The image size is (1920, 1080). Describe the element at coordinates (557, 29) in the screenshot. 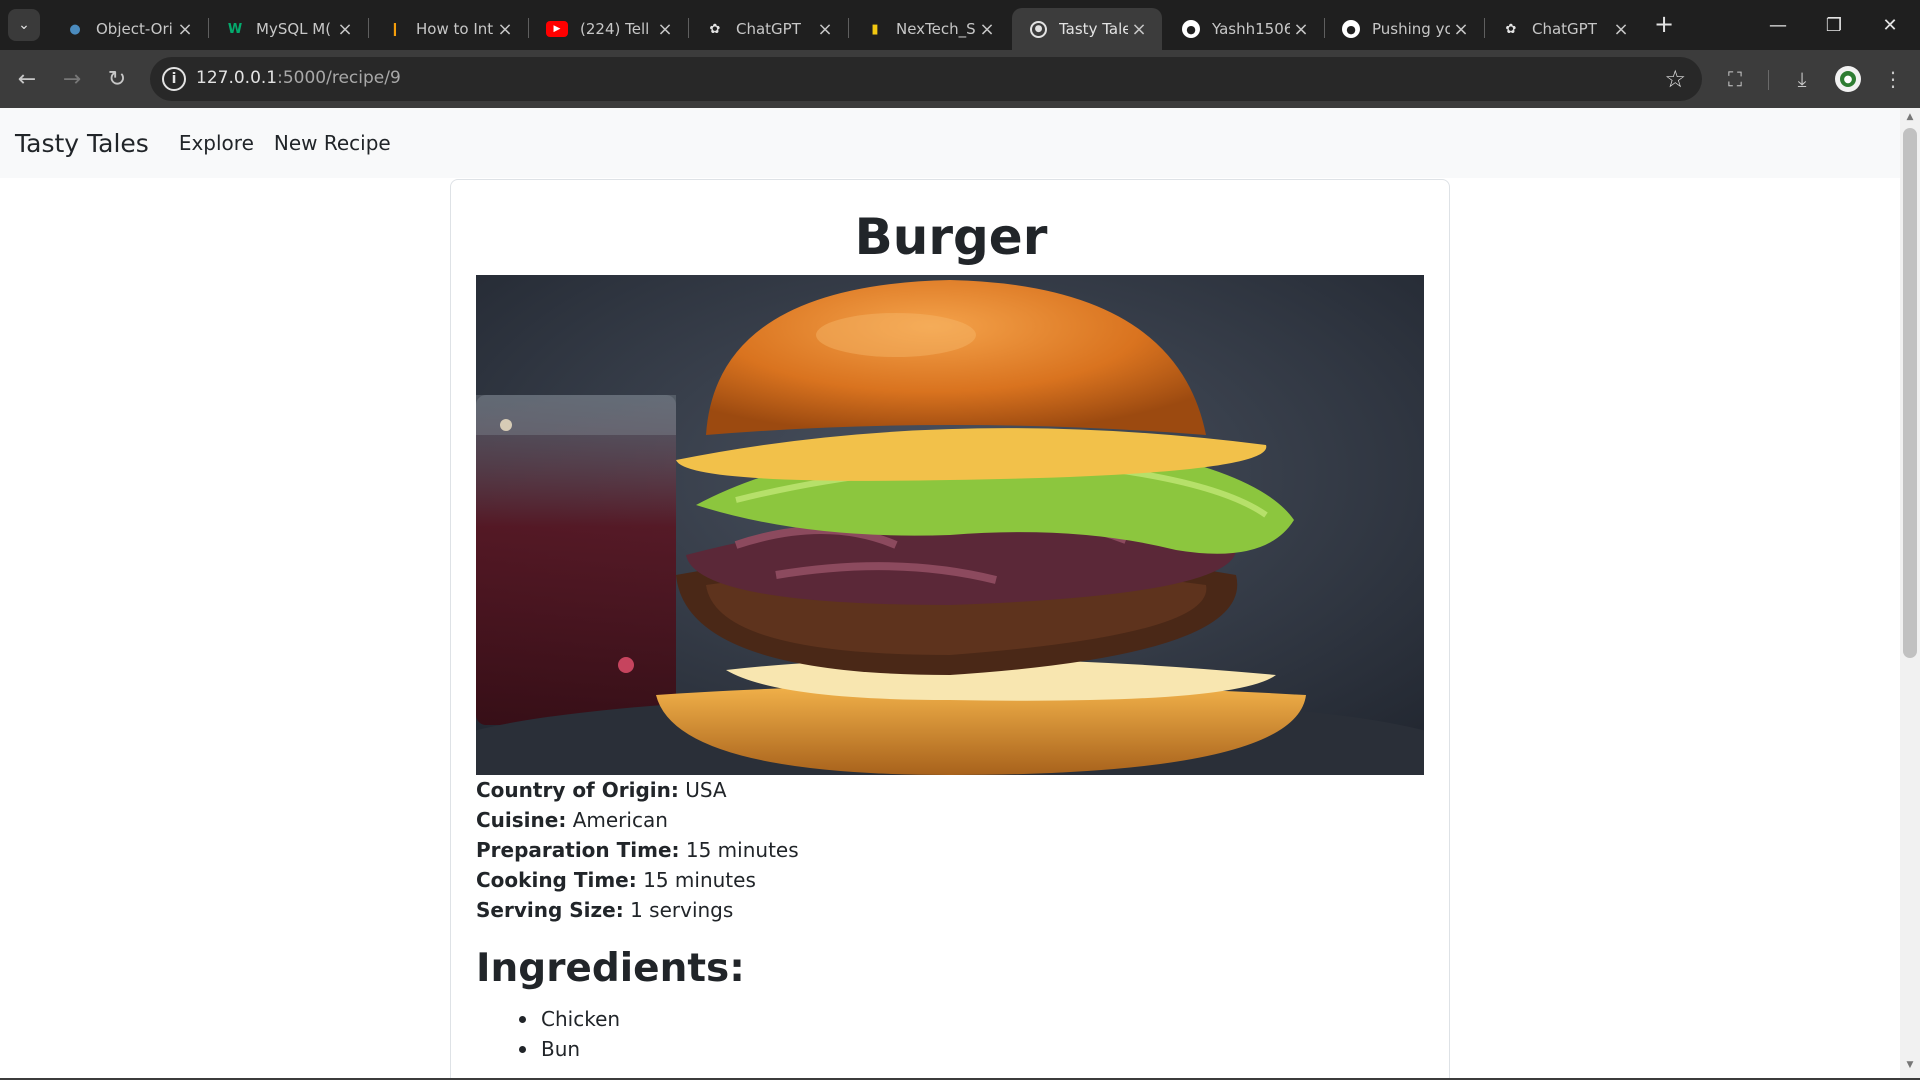

I see `youtube-icon: ▶` at that location.